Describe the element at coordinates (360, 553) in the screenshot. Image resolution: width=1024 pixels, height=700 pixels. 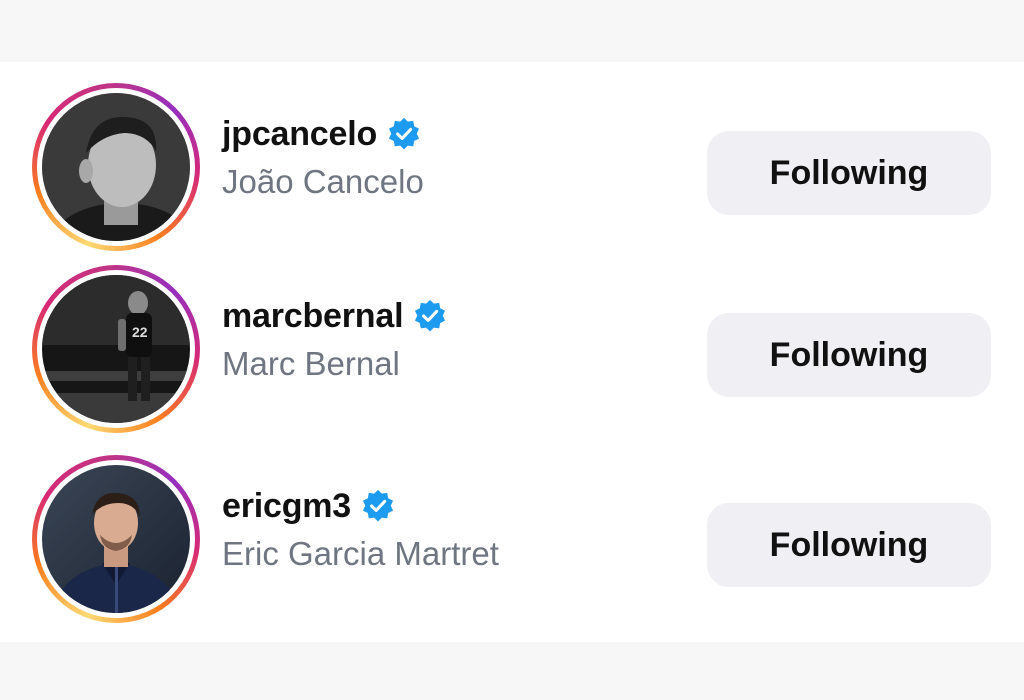
I see `full-name: Eric Garcia Martret` at that location.